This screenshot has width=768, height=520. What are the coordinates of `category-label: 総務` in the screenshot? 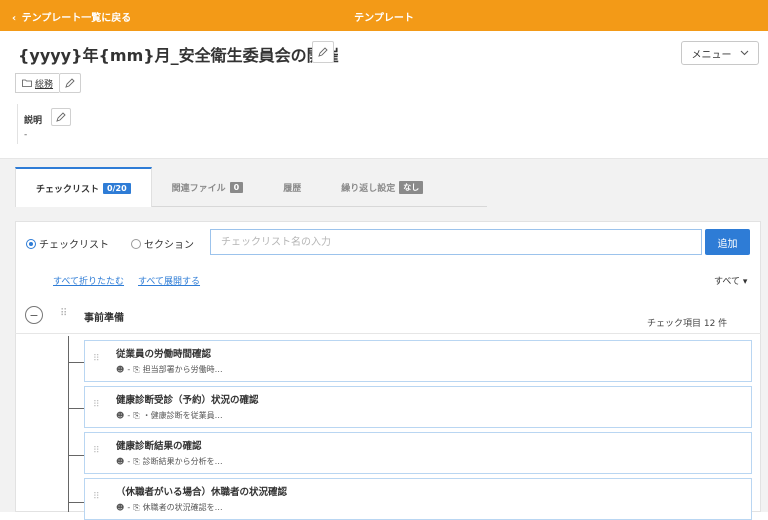 It's located at (44, 84).